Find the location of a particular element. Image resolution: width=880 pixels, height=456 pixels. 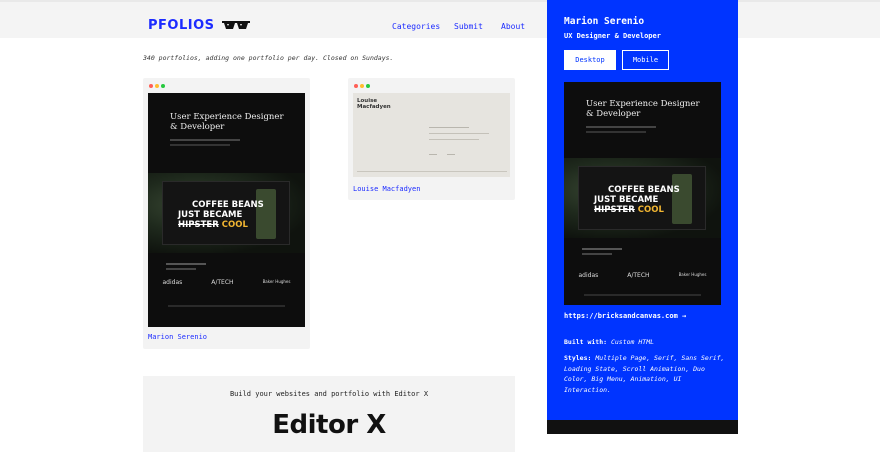

preview-logo-atech: A/TECH is located at coordinates (222, 282).